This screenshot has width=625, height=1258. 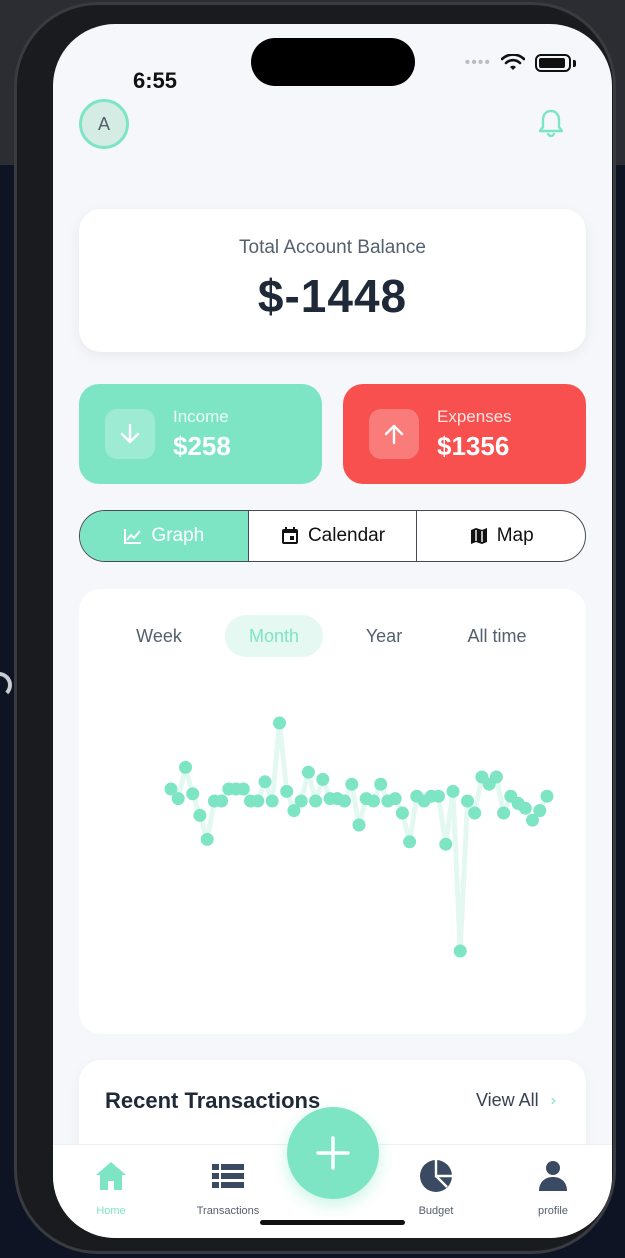 I want to click on balance-card: Total Account Balance $-1448, so click(x=332, y=280).